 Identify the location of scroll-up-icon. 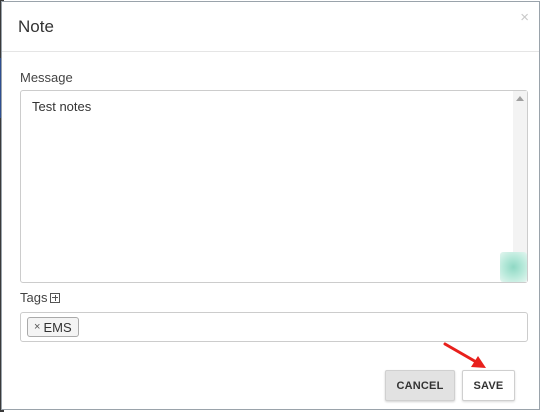
(520, 98).